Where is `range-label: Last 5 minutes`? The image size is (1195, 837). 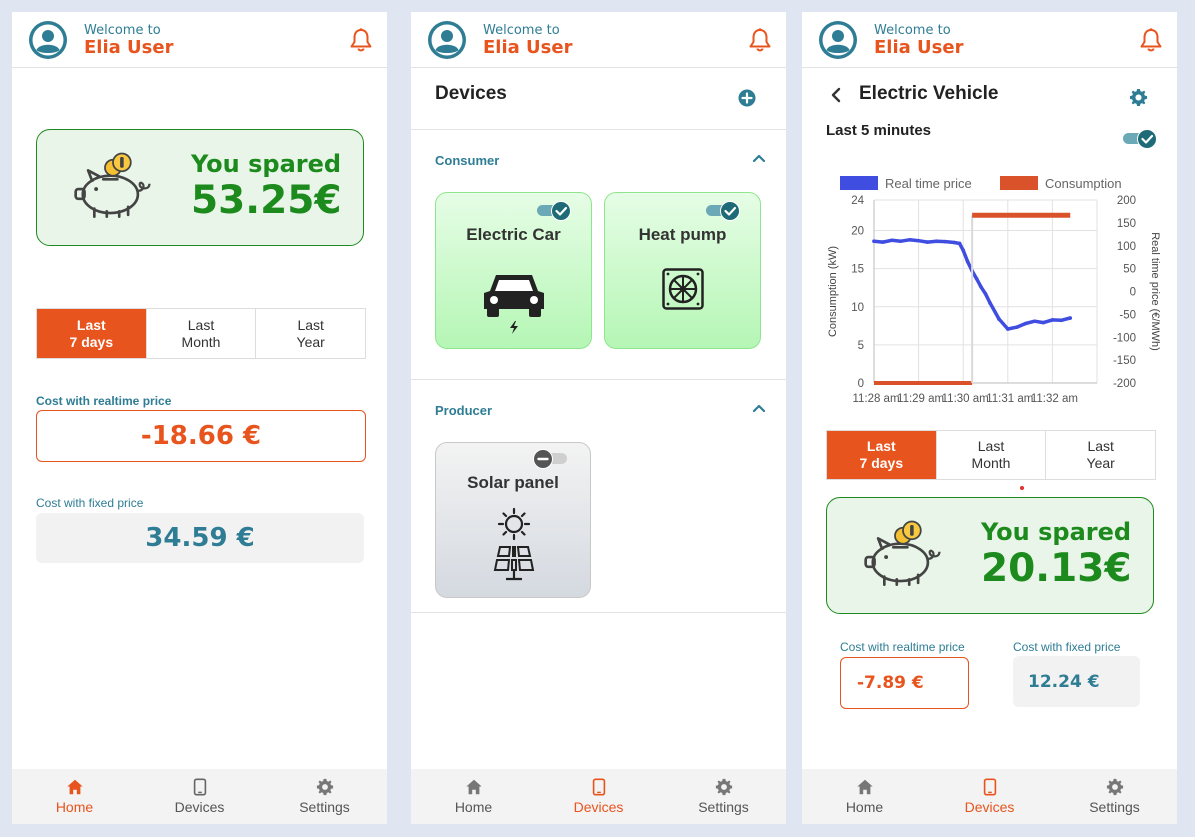
range-label: Last 5 minutes is located at coordinates (879, 130).